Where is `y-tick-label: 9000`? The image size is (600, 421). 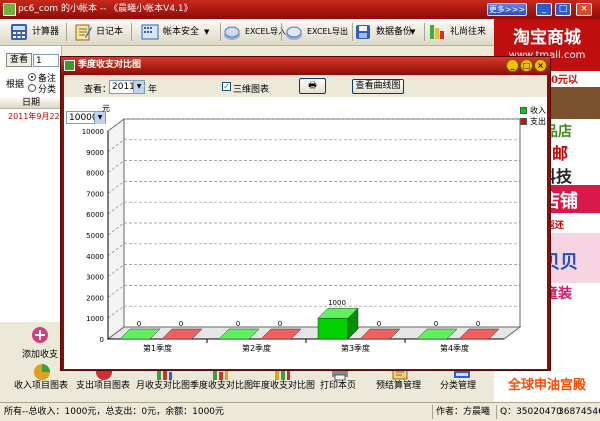 y-tick-label: 9000 is located at coordinates (95, 153).